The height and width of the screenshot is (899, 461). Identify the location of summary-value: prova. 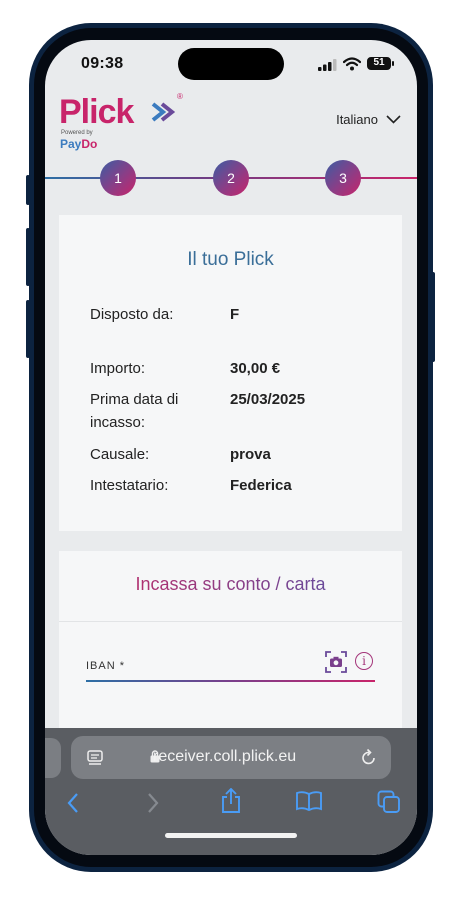
(250, 454).